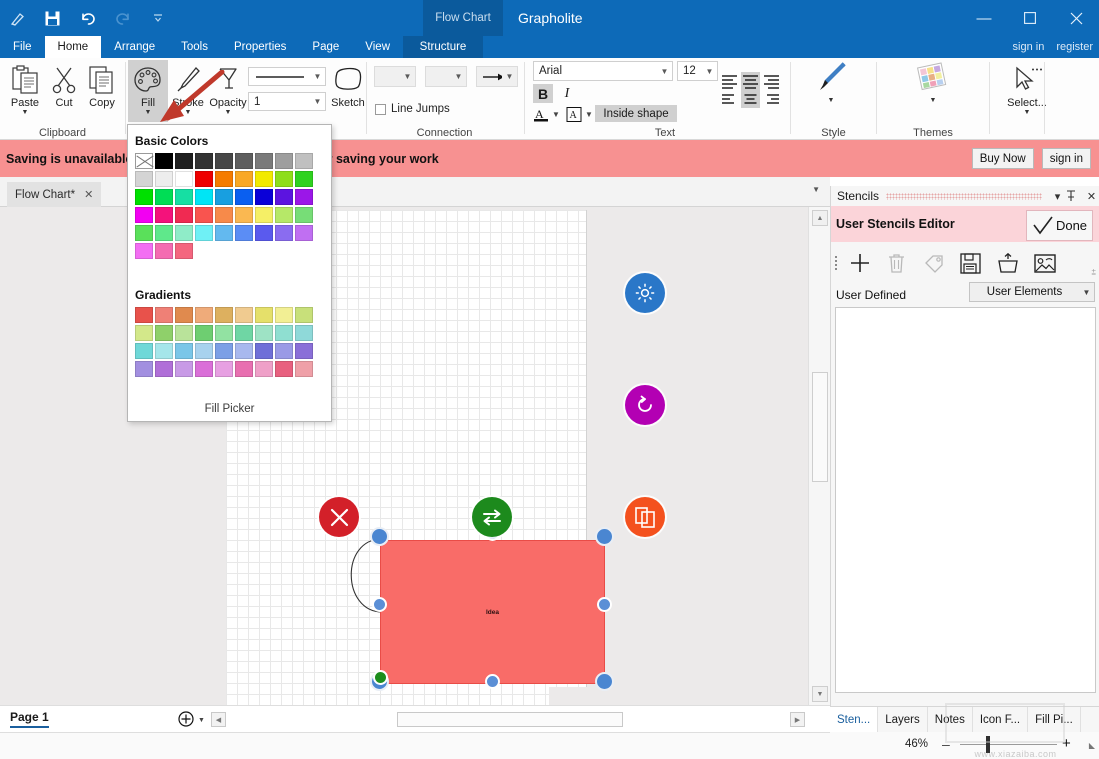 The height and width of the screenshot is (759, 1099). I want to click on font-color-button: A ▼, so click(546, 114).